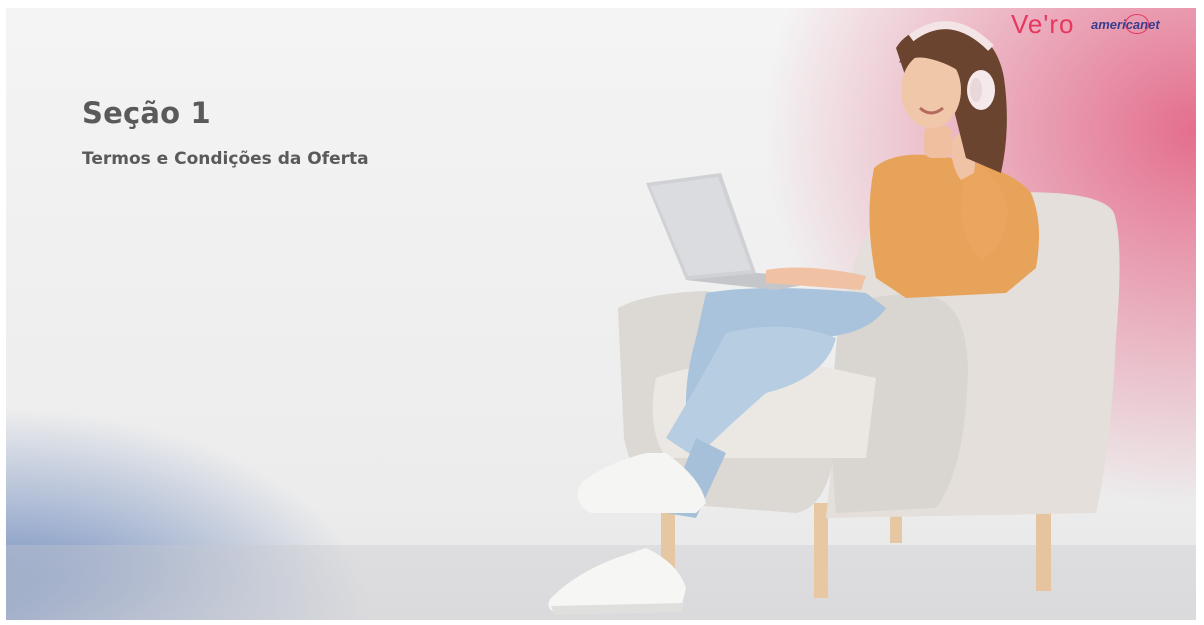 Image resolution: width=1204 pixels, height=625 pixels. I want to click on section-title: Seção 1, so click(146, 113).